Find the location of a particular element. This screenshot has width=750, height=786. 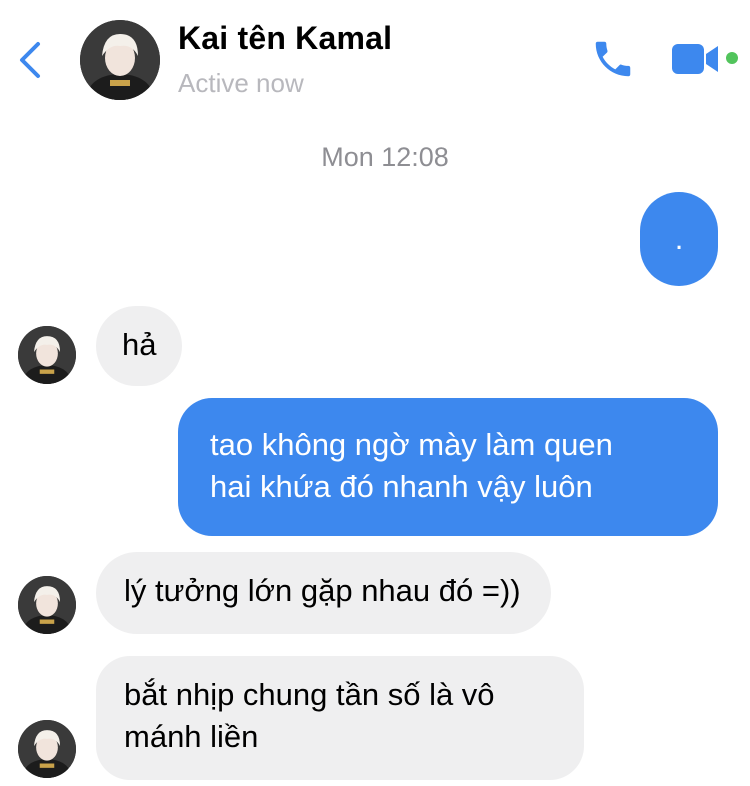

message-text: hả is located at coordinates (139, 344).